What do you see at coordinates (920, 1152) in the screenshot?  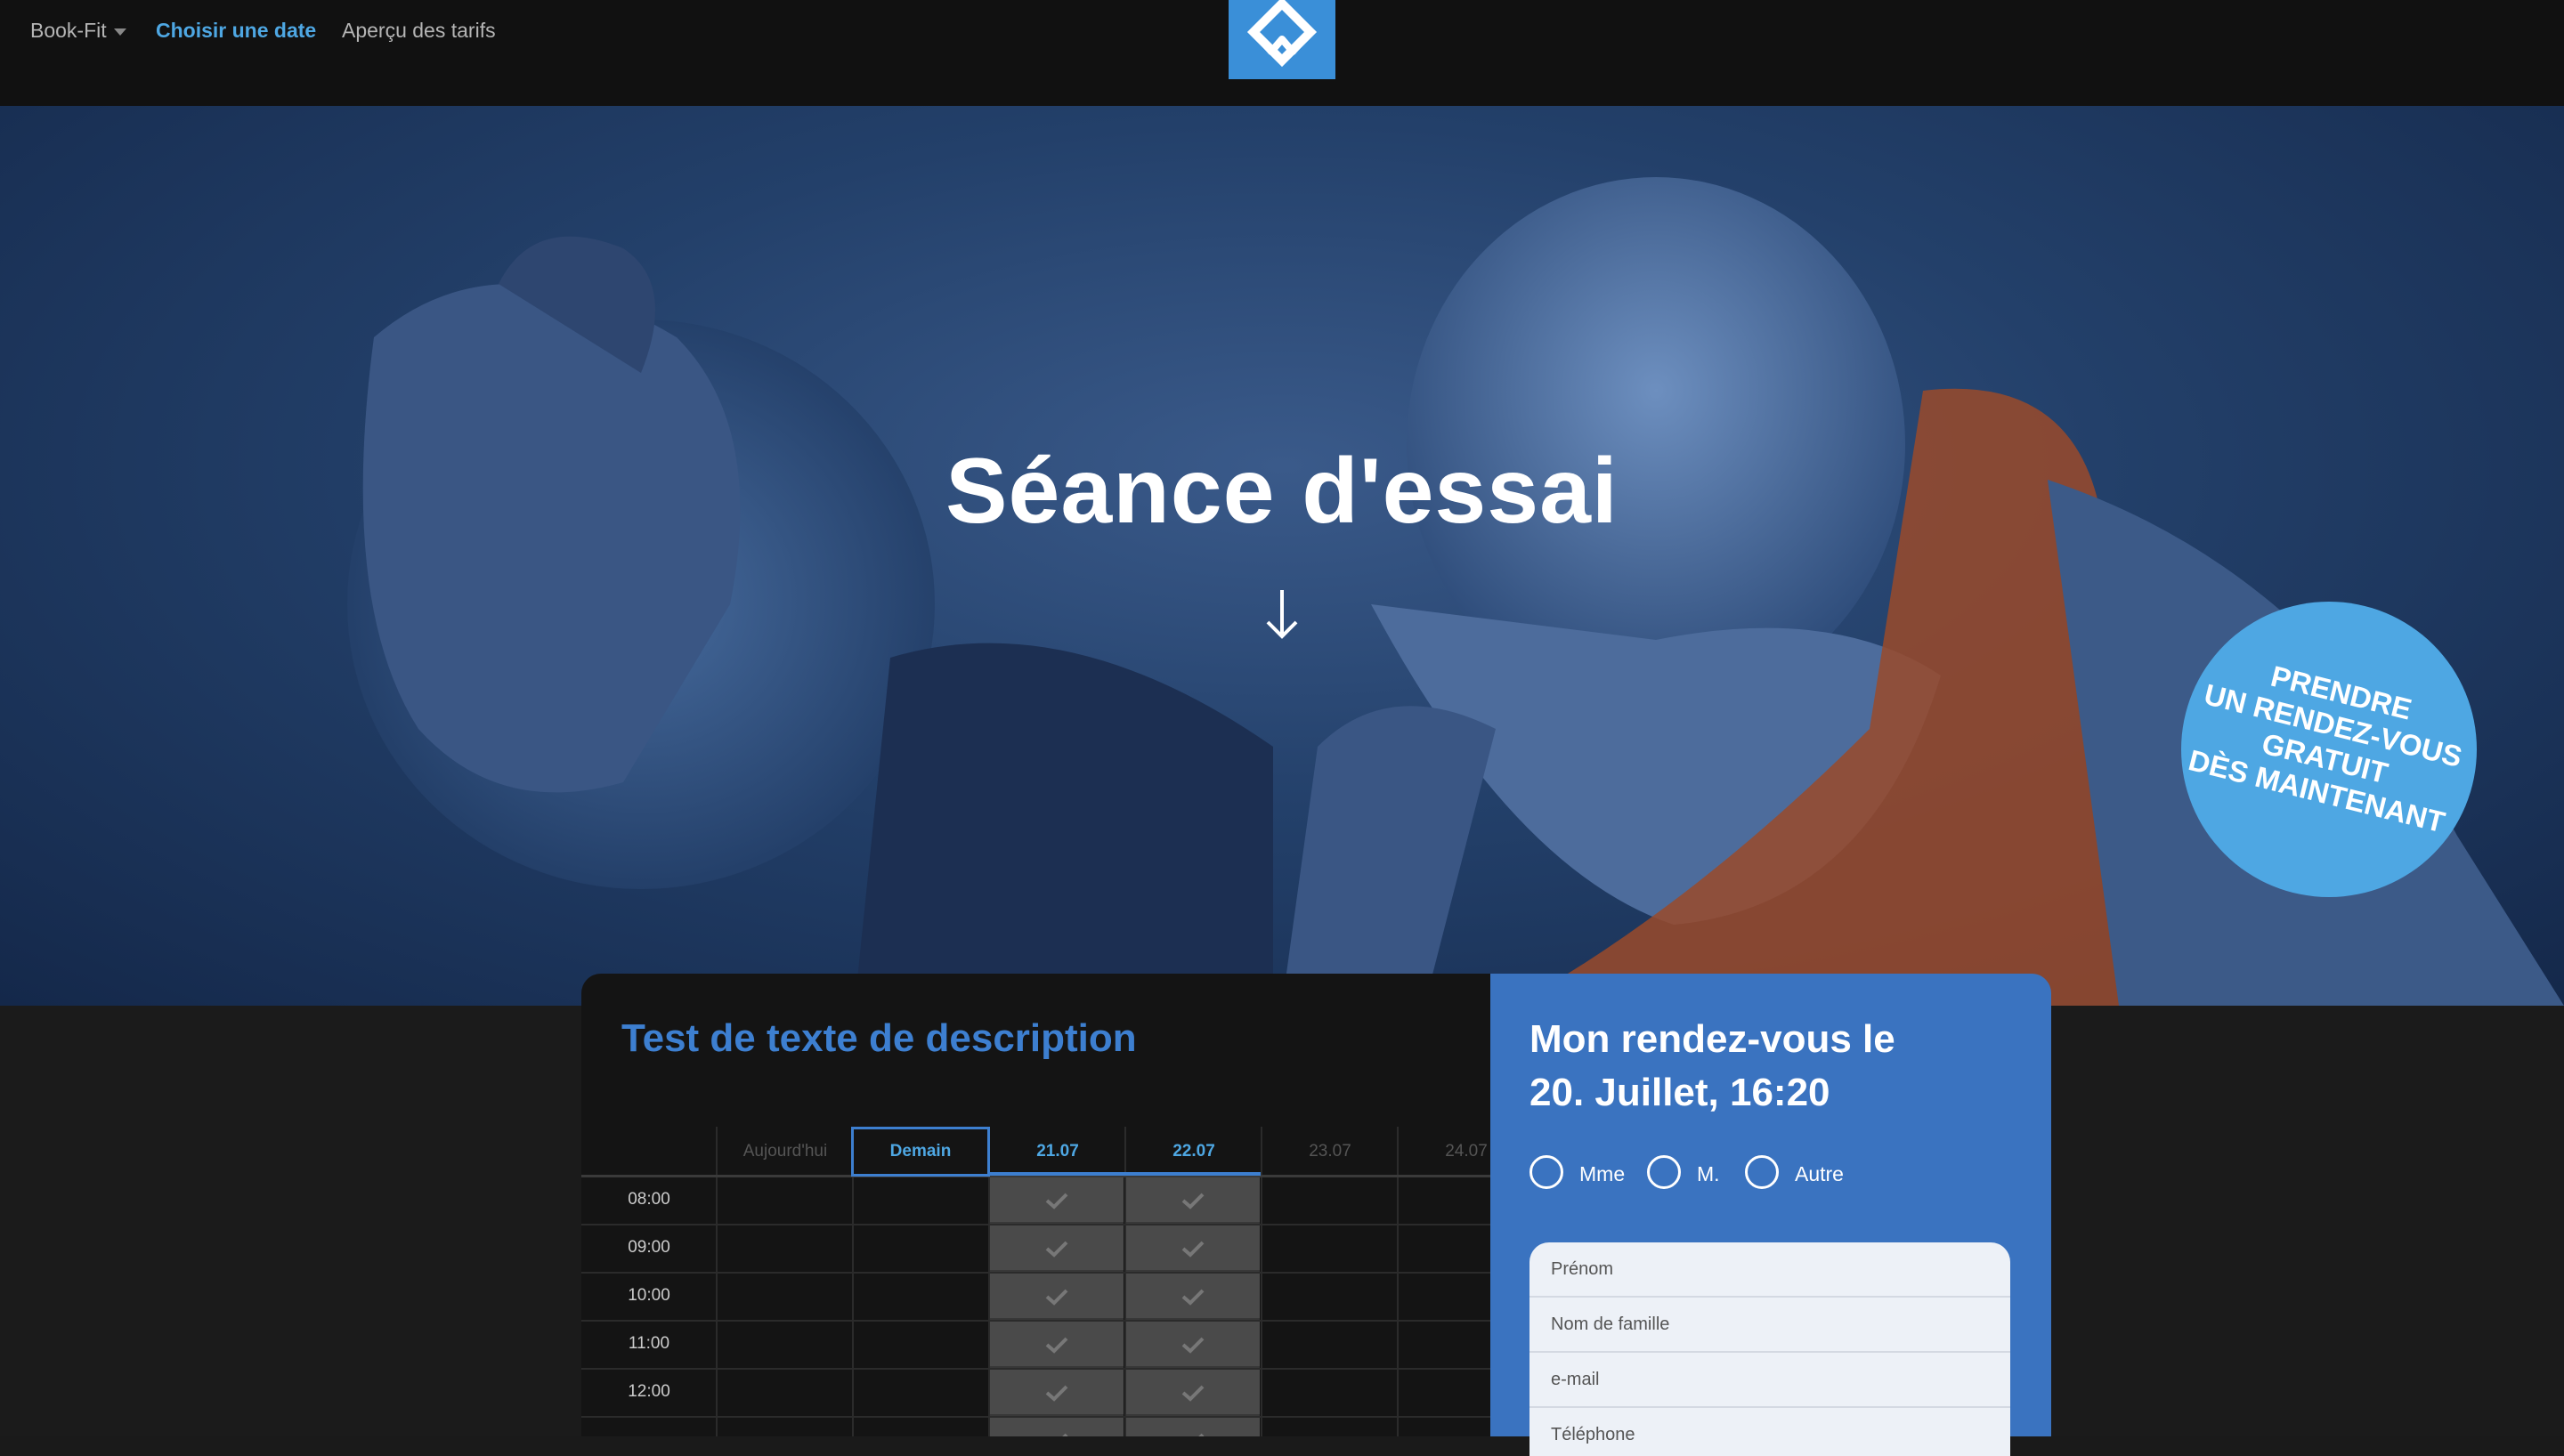 I see `day-header-tomorrow: Demain` at bounding box center [920, 1152].